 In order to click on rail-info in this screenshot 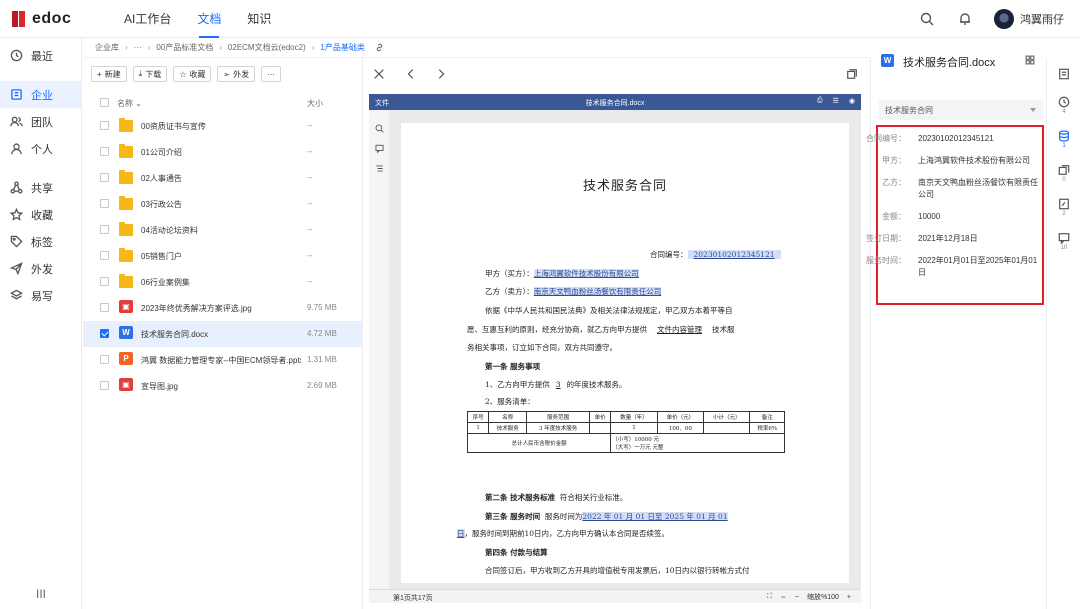, I will do `click(1063, 74)`.